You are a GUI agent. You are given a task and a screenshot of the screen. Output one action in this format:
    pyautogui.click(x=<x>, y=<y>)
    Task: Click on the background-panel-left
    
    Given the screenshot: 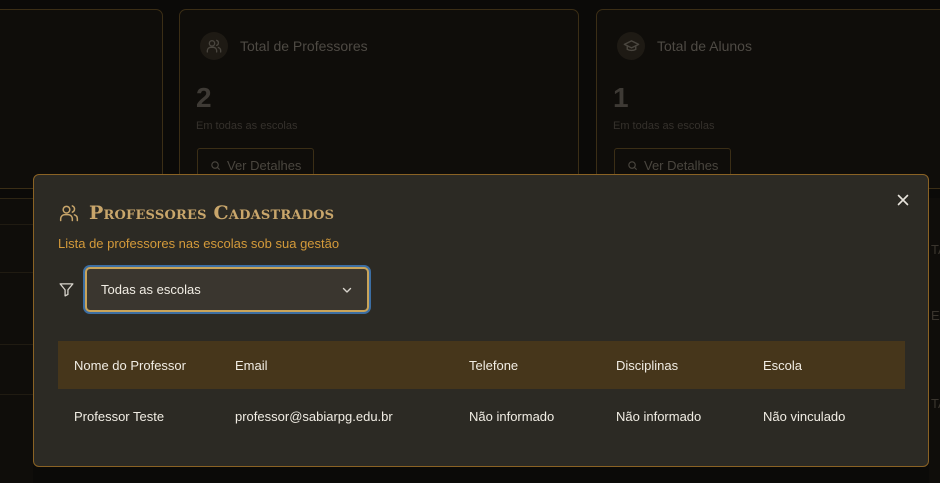 What is the action you would take?
    pyautogui.click(x=16, y=340)
    